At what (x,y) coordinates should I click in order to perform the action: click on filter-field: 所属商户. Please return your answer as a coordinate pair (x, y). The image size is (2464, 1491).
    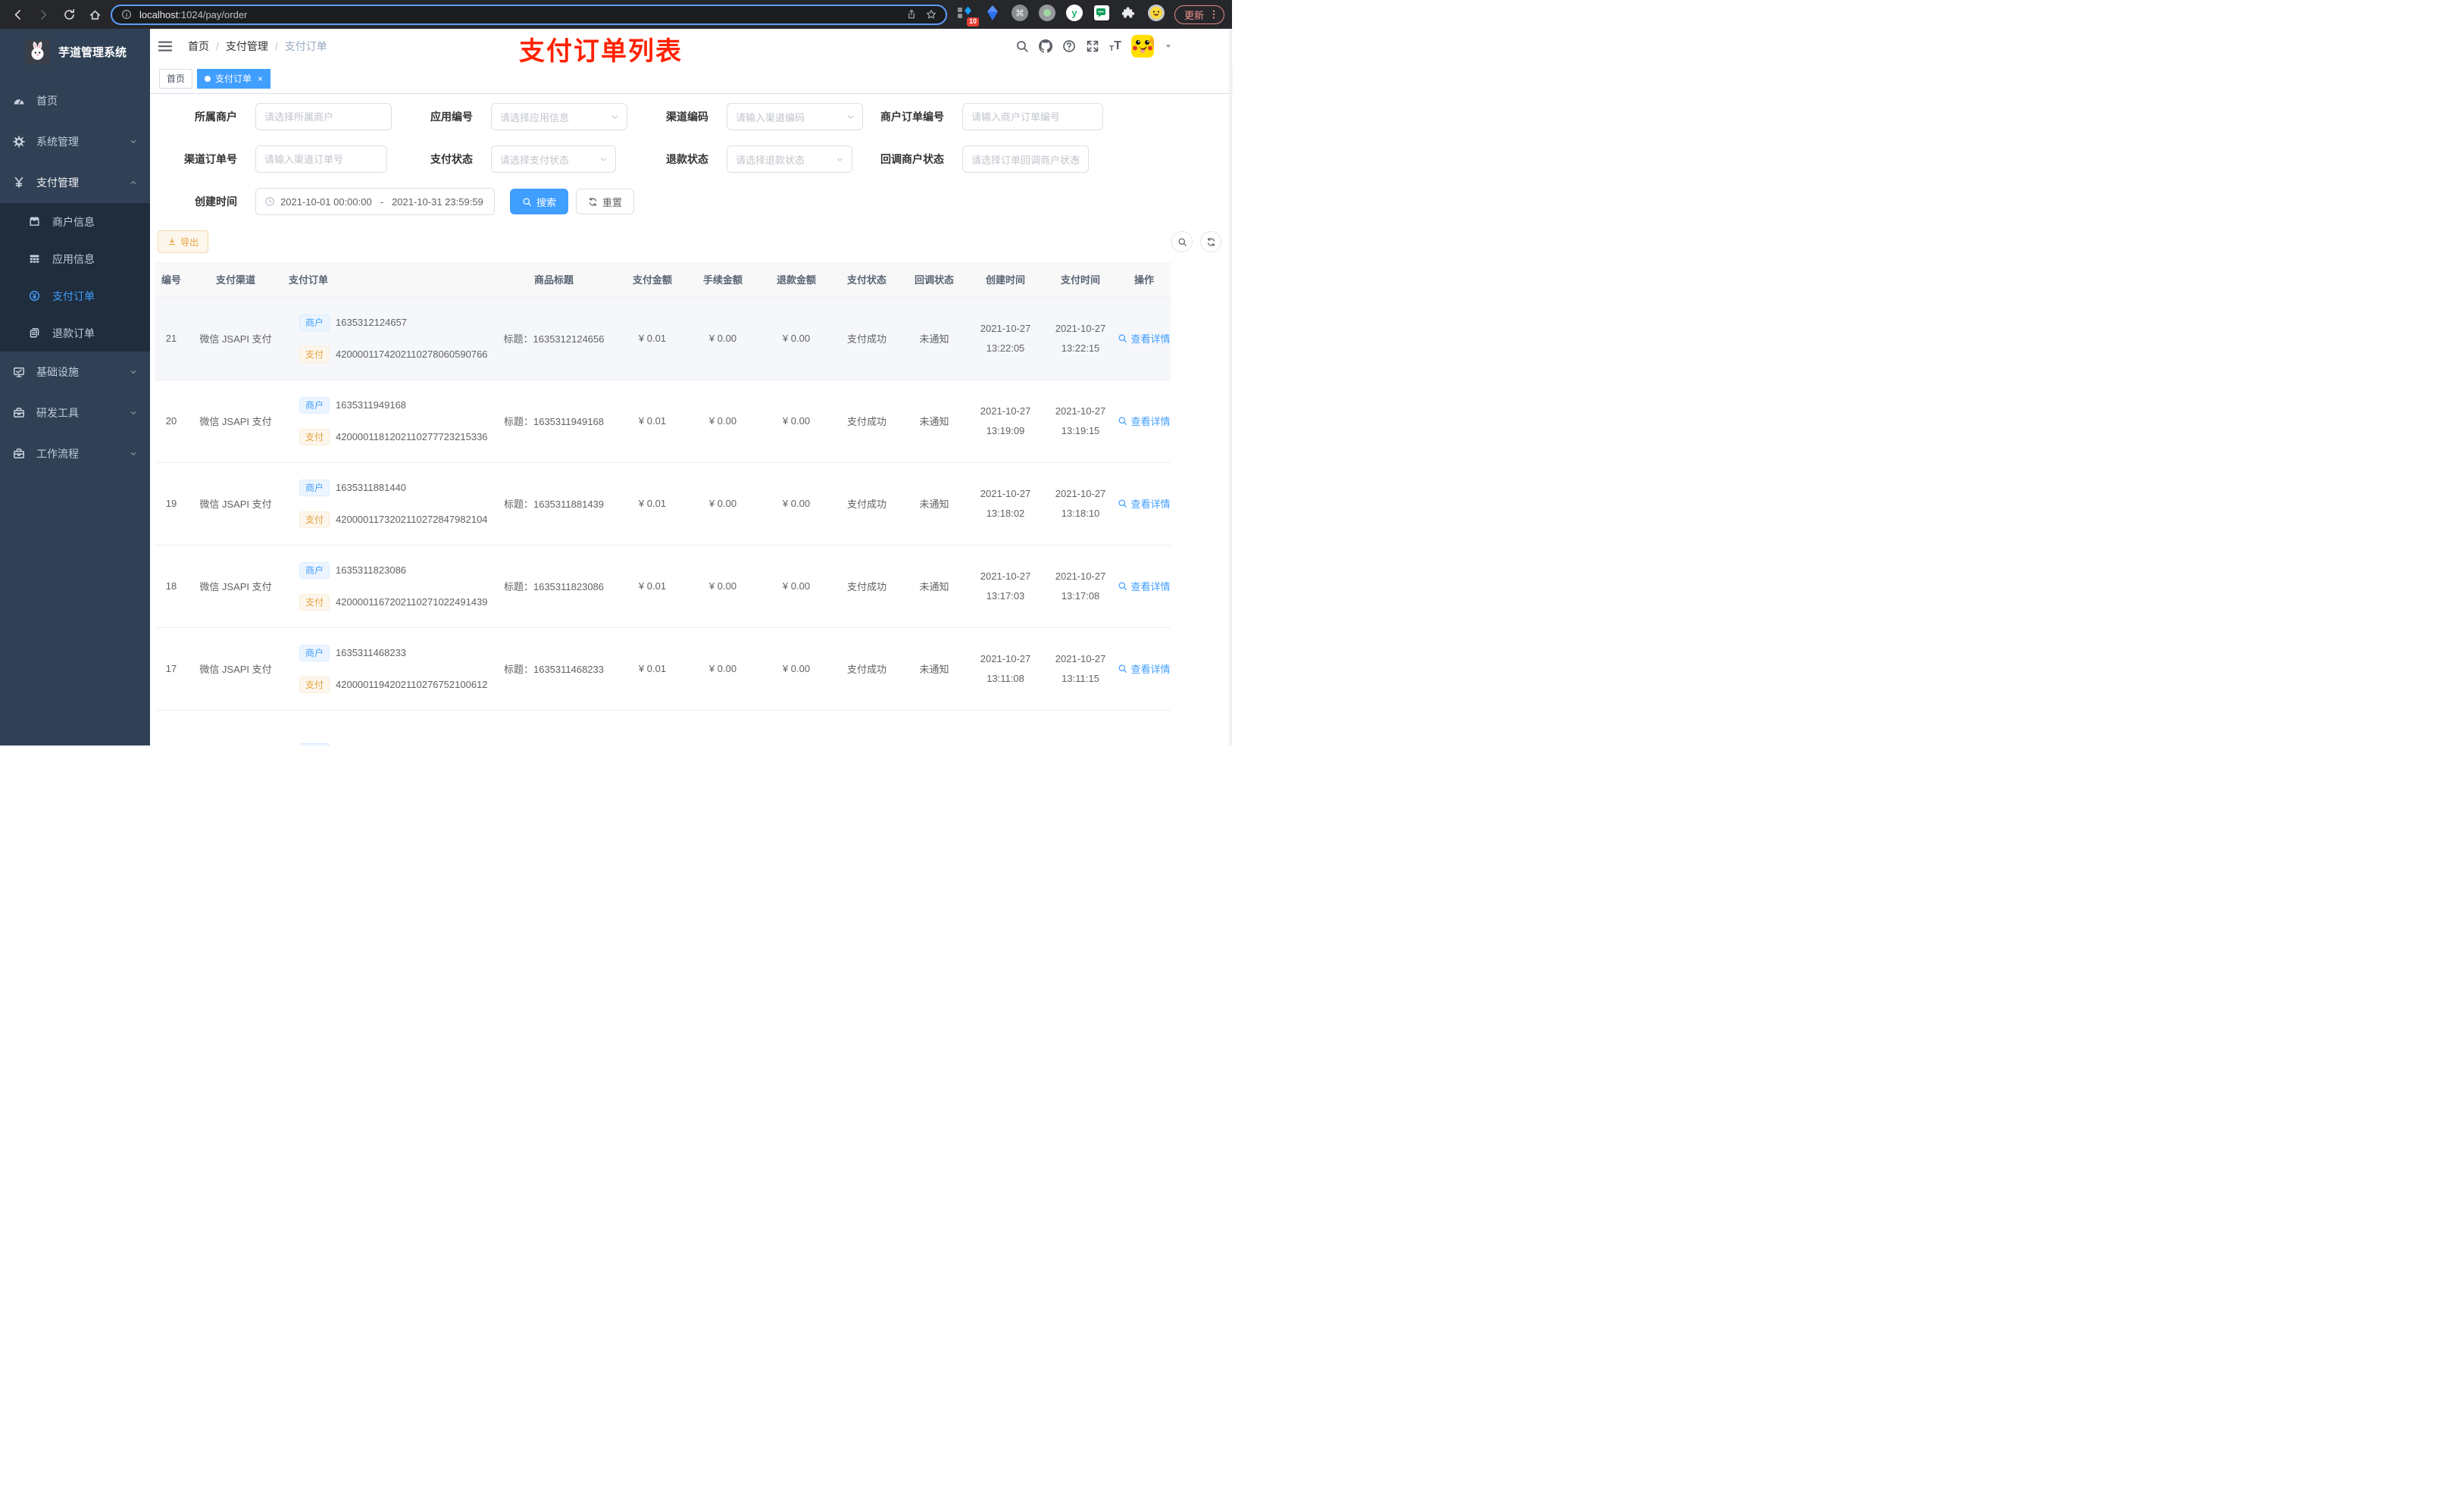
    Looking at the image, I should click on (288, 116).